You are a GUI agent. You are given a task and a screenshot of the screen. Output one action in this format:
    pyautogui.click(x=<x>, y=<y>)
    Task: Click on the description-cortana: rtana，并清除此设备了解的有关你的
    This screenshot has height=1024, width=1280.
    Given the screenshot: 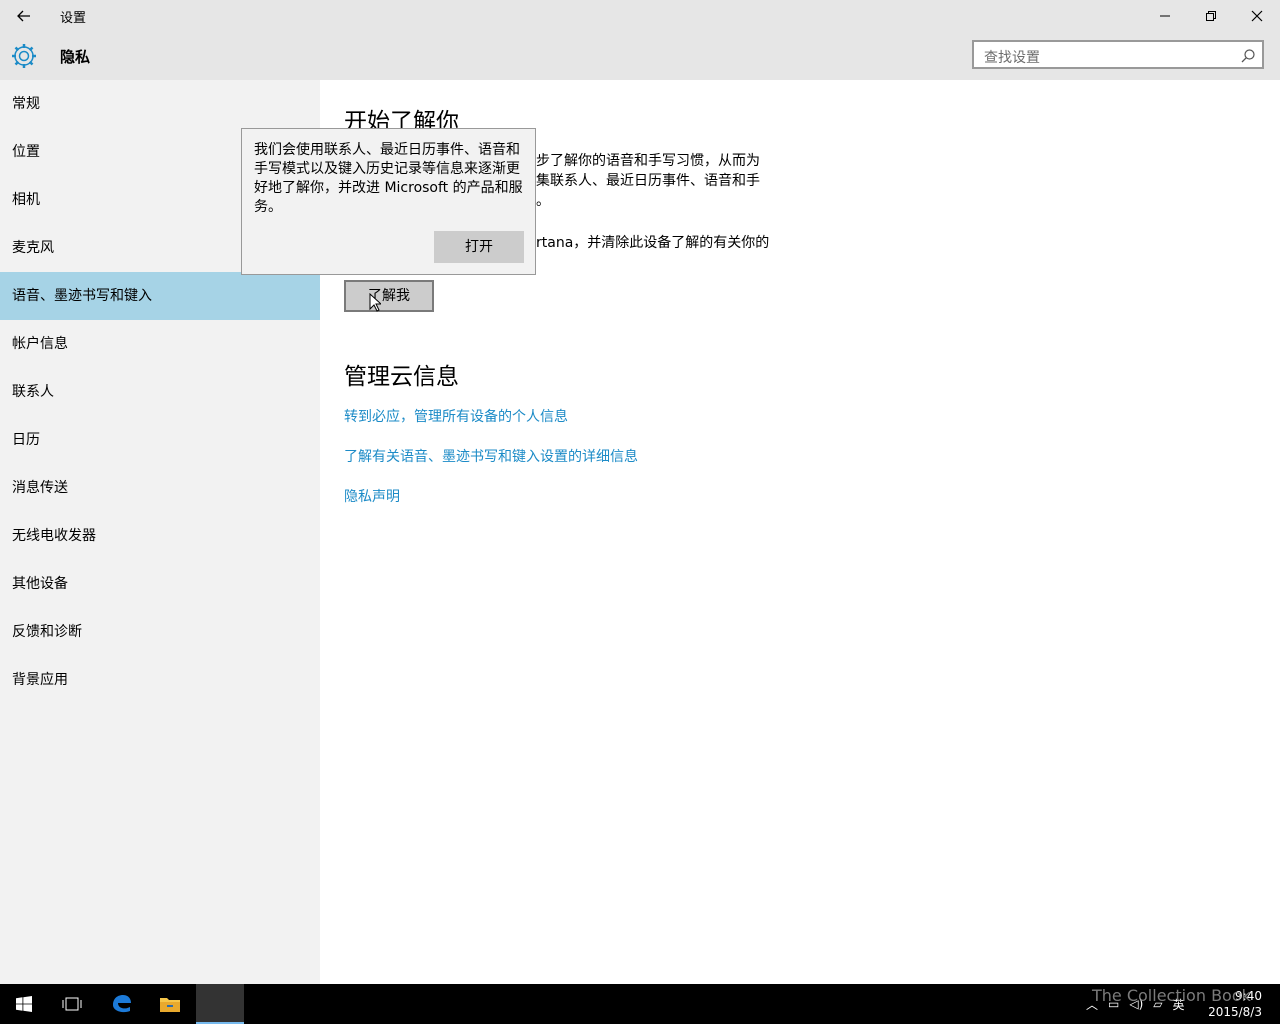 What is the action you would take?
    pyautogui.click(x=653, y=243)
    